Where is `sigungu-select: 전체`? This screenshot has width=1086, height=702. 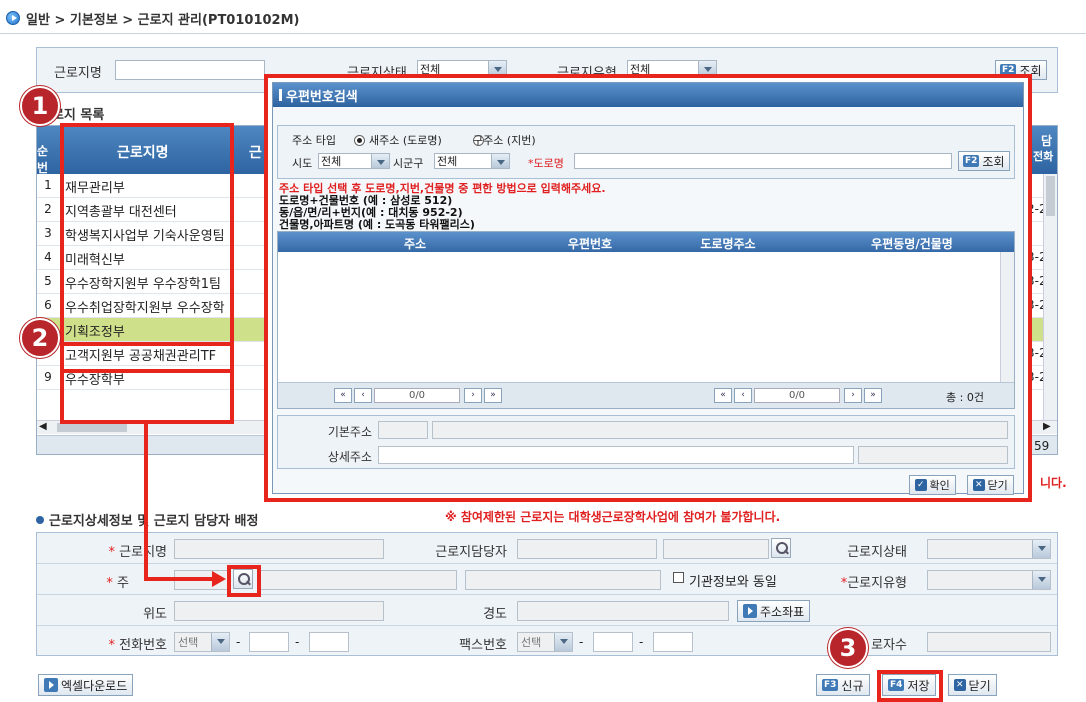 sigungu-select: 전체 is located at coordinates (472, 161).